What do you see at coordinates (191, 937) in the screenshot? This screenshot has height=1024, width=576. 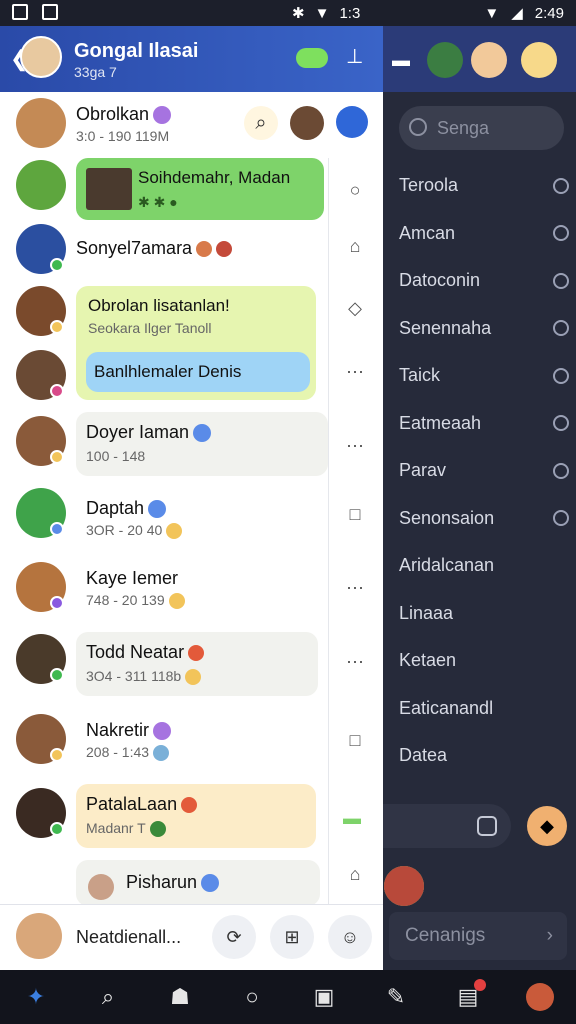 I see `drawer-footer: Neatdienall... ⟳ ⊞ ☺` at bounding box center [191, 937].